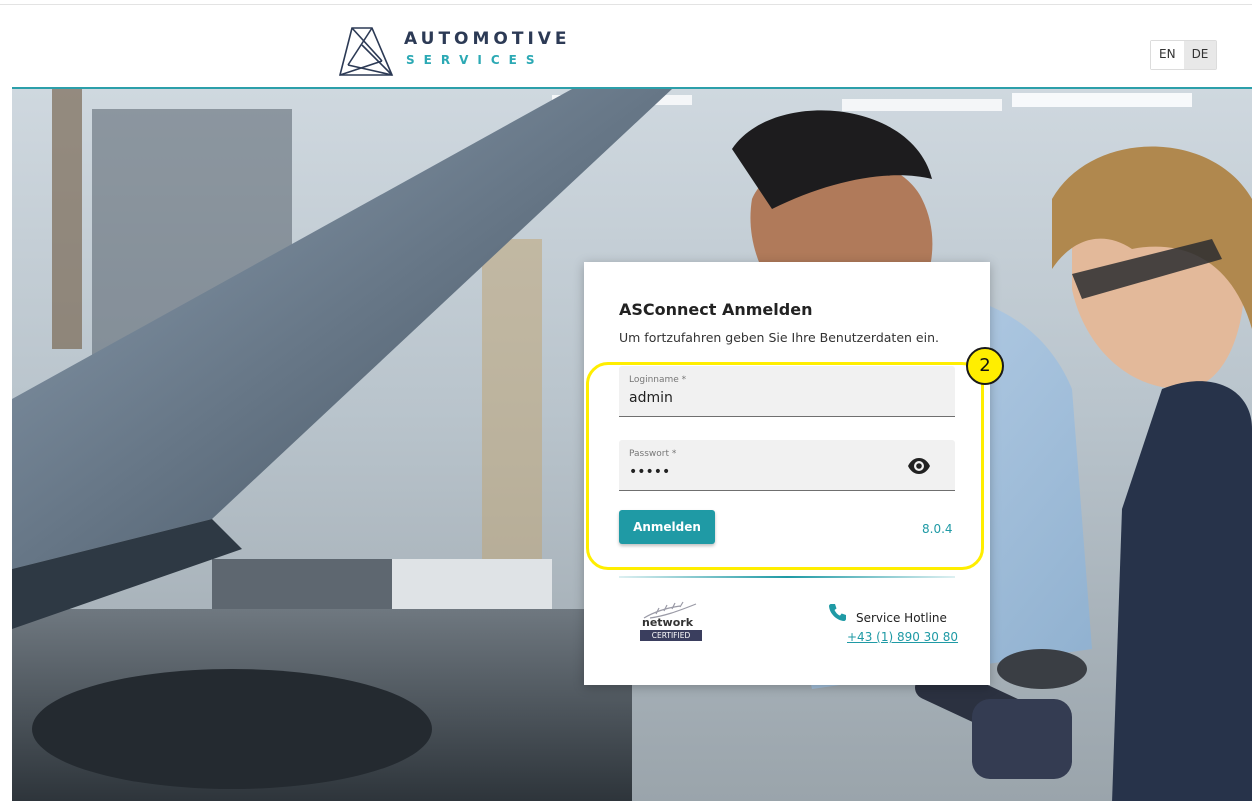 The height and width of the screenshot is (801, 1252). What do you see at coordinates (985, 366) in the screenshot?
I see `step-number-badge: 2` at bounding box center [985, 366].